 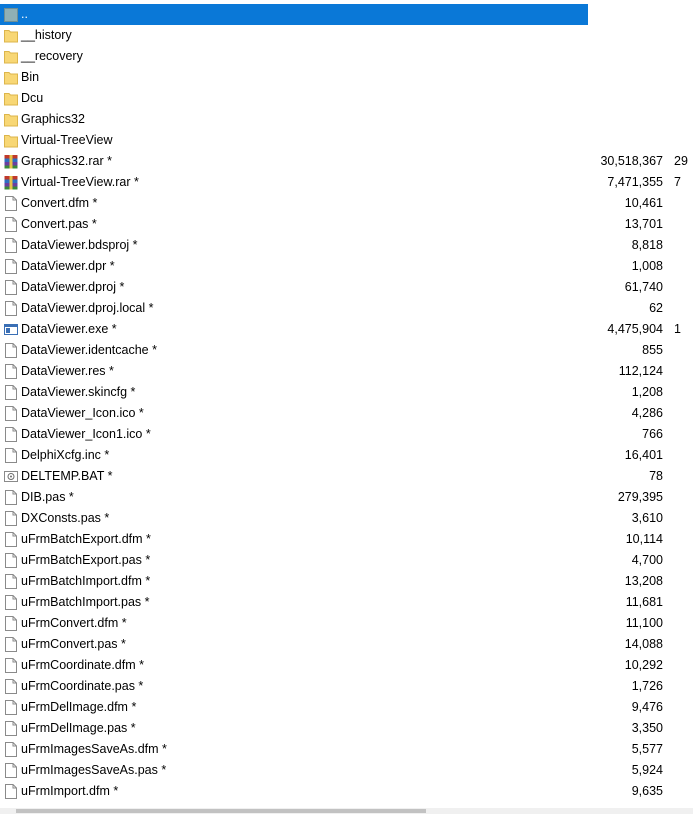 I want to click on file-name-cell: uFrmBatchExport.pas *, so click(x=294, y=560).